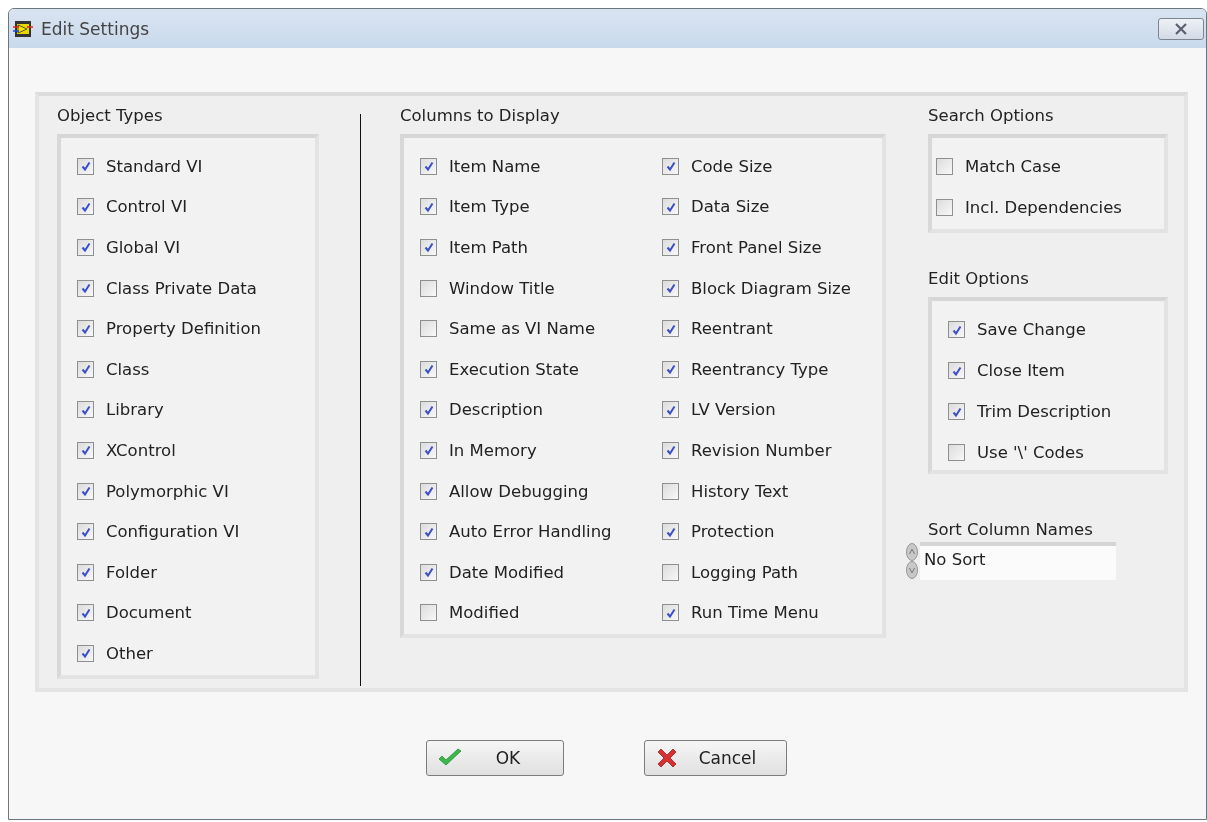 This screenshot has height=822, width=1207. I want to click on checkbox-label: History Text, so click(740, 491).